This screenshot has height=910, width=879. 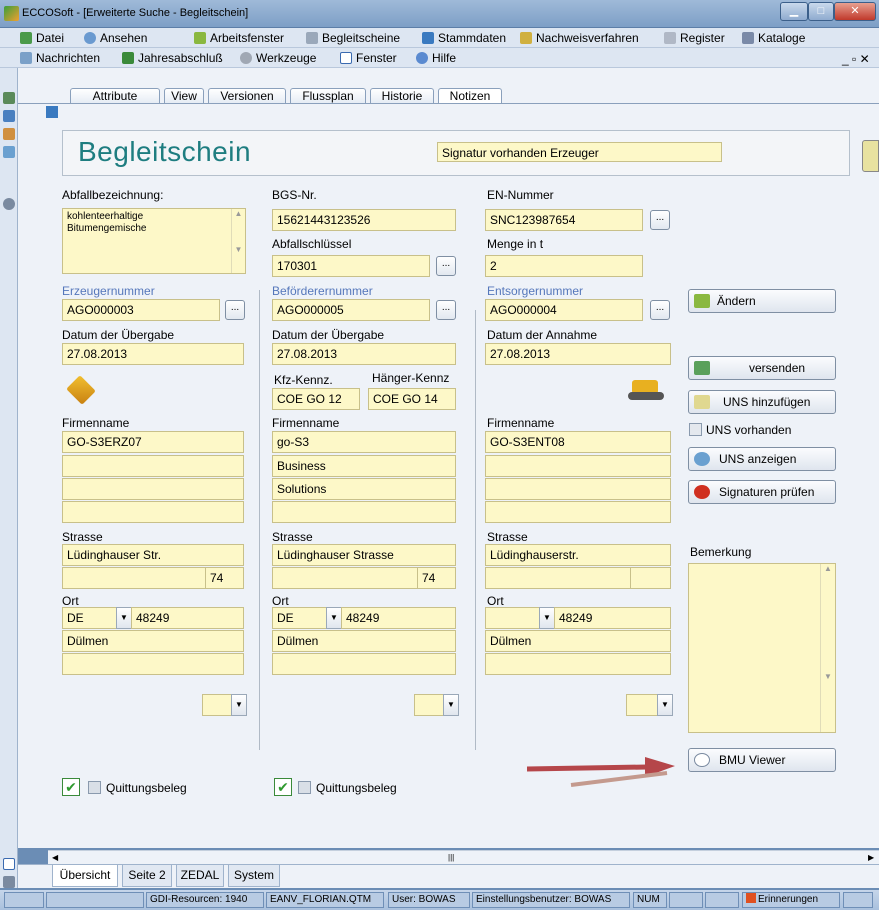 What do you see at coordinates (141, 310) in the screenshot?
I see `erzeuger-field: AGO000003` at bounding box center [141, 310].